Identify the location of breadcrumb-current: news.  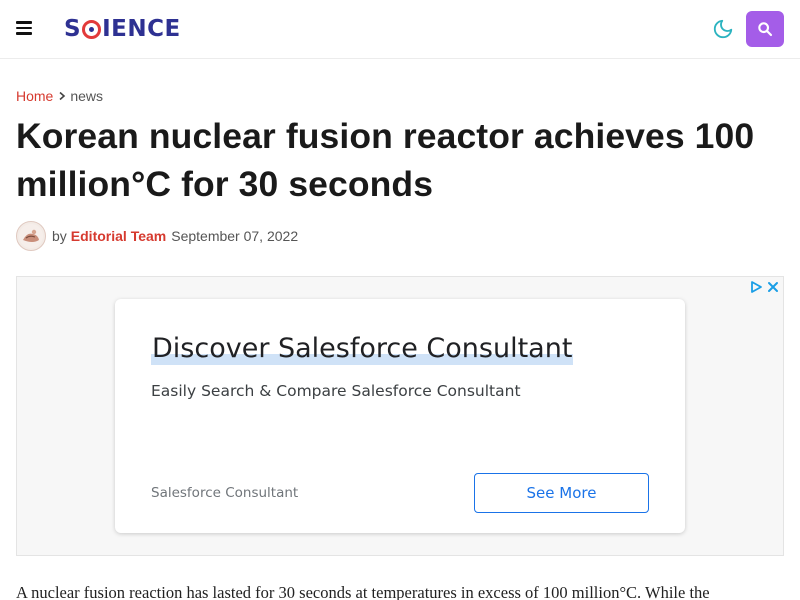
(87, 96).